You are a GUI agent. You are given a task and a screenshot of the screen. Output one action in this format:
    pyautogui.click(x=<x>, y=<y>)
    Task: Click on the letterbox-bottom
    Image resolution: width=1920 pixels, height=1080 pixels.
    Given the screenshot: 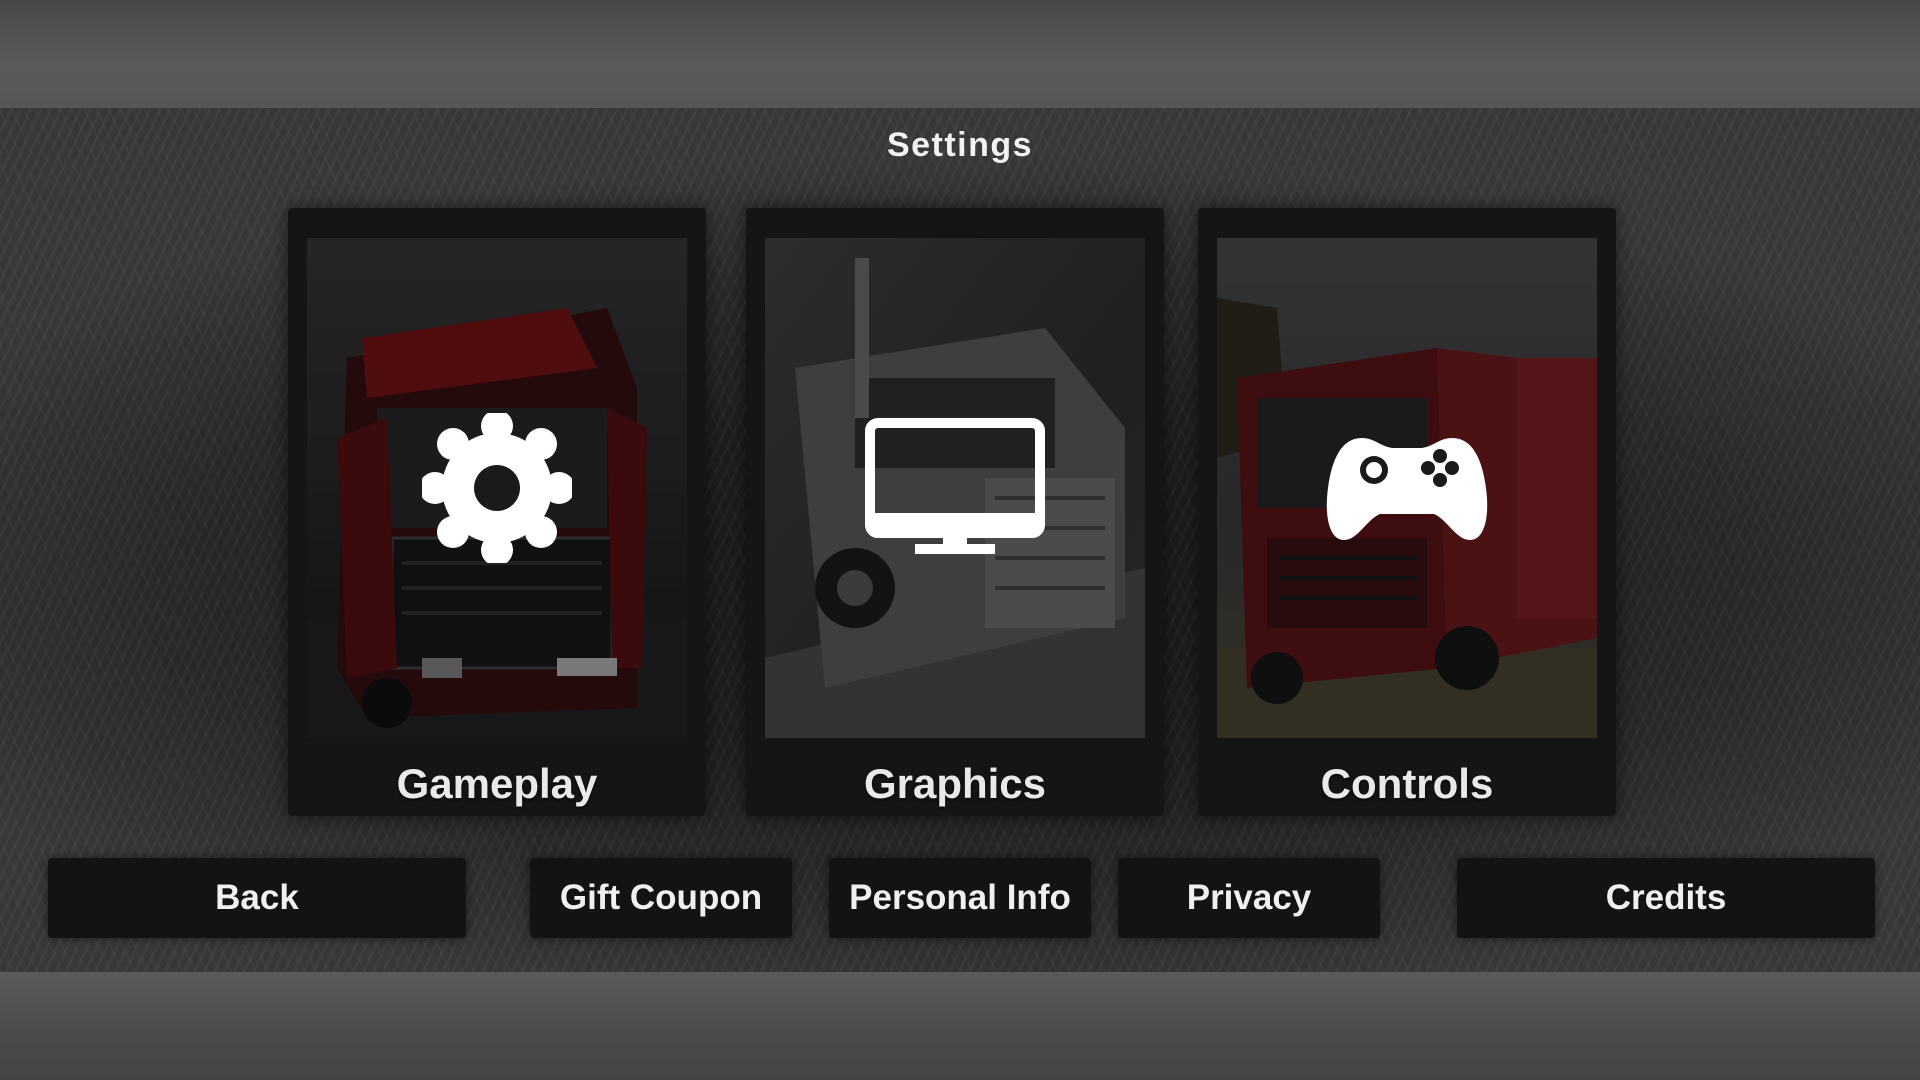 What is the action you would take?
    pyautogui.click(x=960, y=1026)
    